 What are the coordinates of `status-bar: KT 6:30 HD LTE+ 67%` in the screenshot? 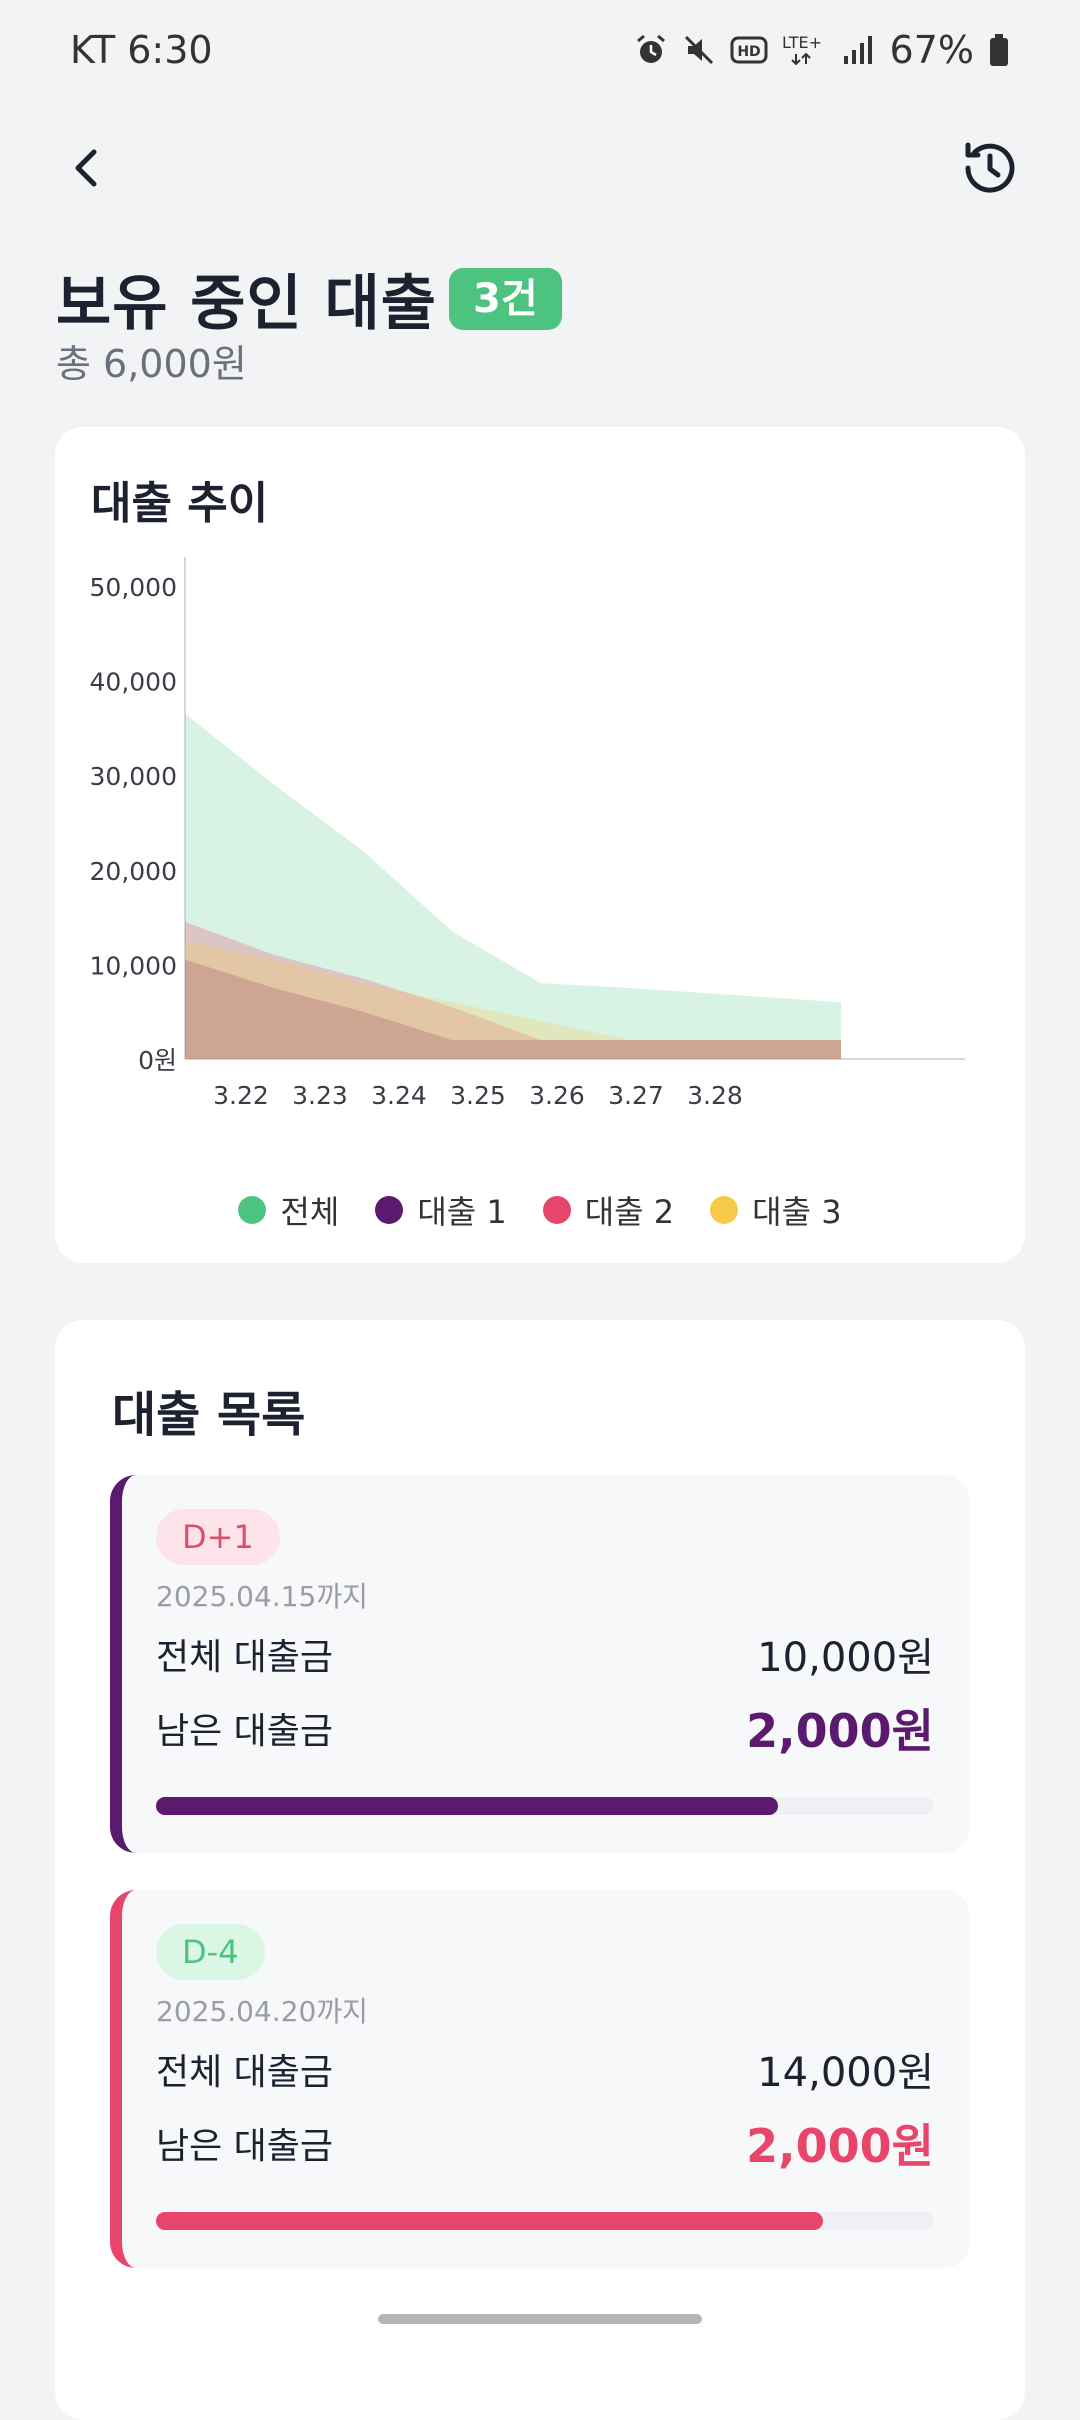 It's located at (540, 50).